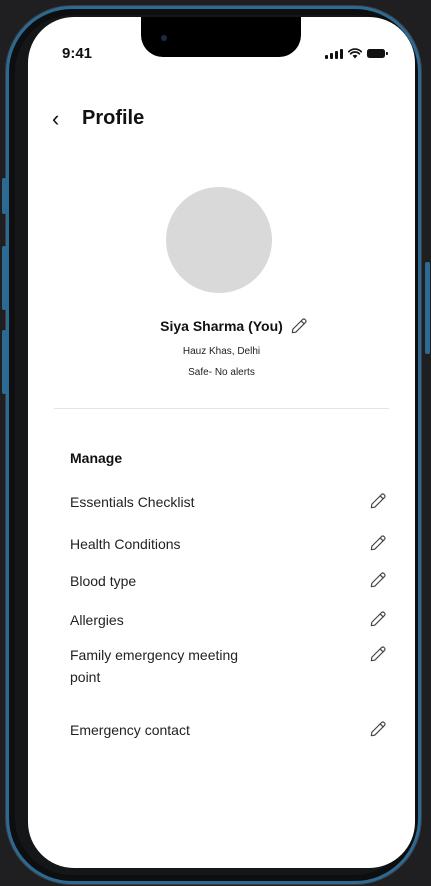  Describe the element at coordinates (230, 730) in the screenshot. I see `manage-item-emergency-contact: Emergency contact` at that location.